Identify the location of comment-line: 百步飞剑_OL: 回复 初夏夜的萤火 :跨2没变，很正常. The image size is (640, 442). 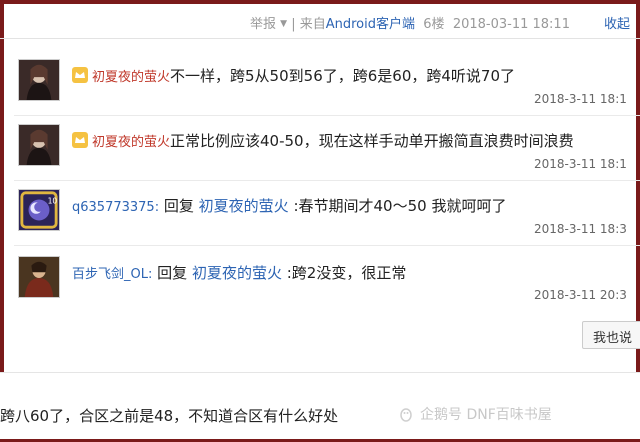
(239, 272).